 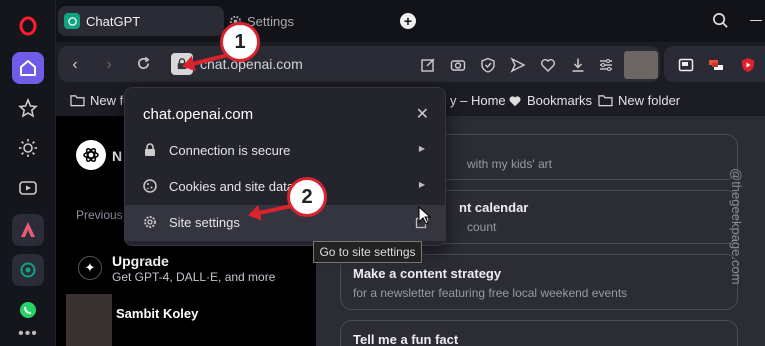 I want to click on bookmark-new-folder-2: New folder, so click(x=639, y=100).